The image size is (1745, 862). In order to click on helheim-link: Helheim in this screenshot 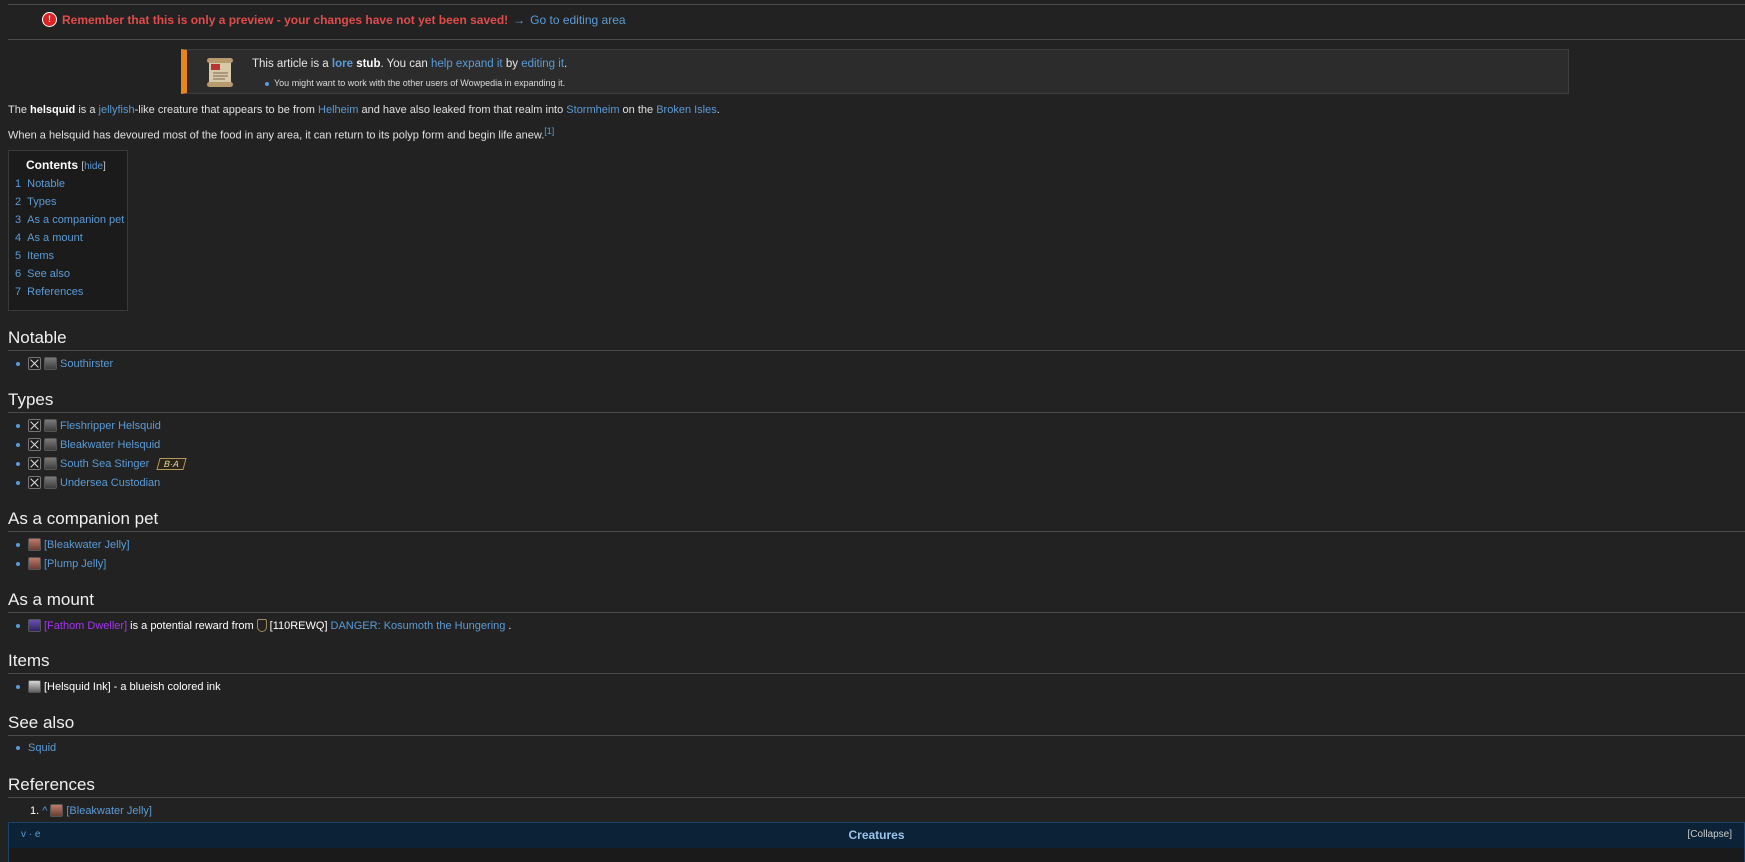, I will do `click(338, 110)`.